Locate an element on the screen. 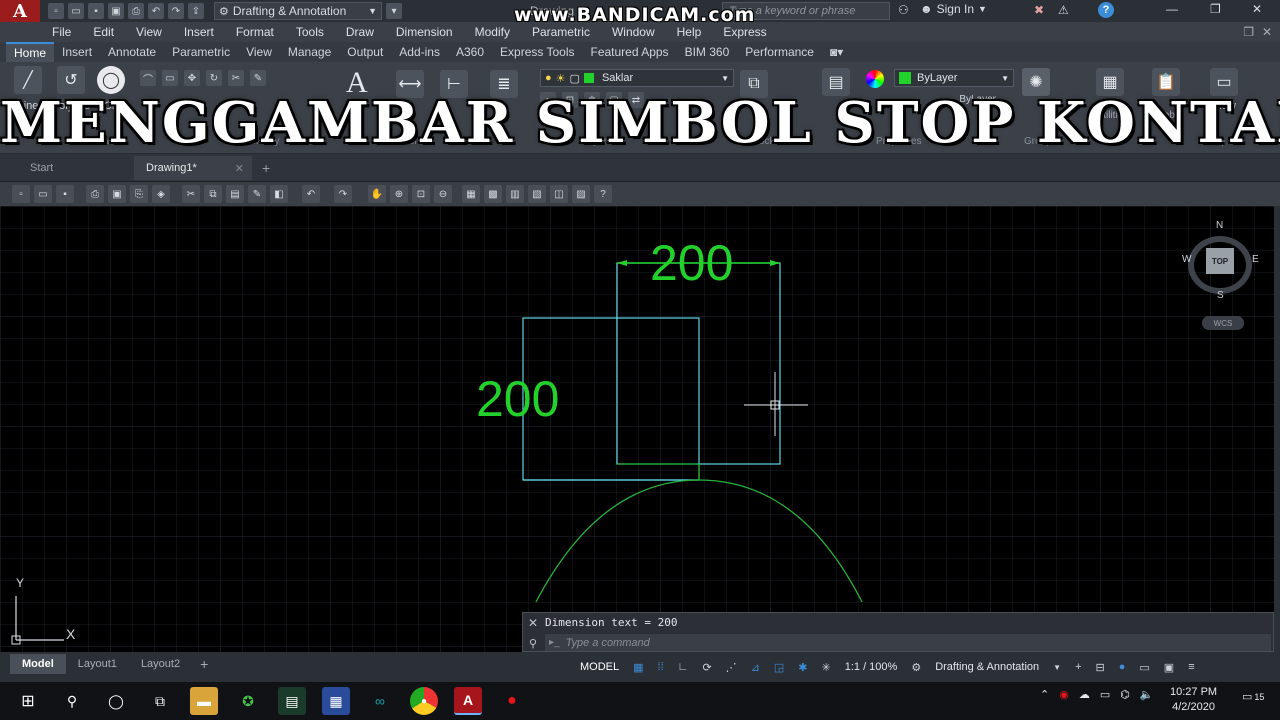  rotate-icon: ↻ is located at coordinates (214, 78).